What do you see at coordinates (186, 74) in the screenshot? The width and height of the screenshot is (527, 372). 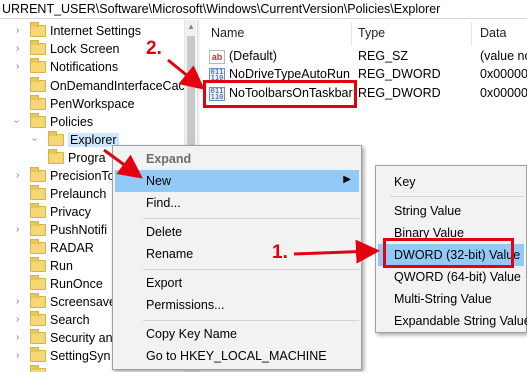 I see `arrow-to-new-value` at bounding box center [186, 74].